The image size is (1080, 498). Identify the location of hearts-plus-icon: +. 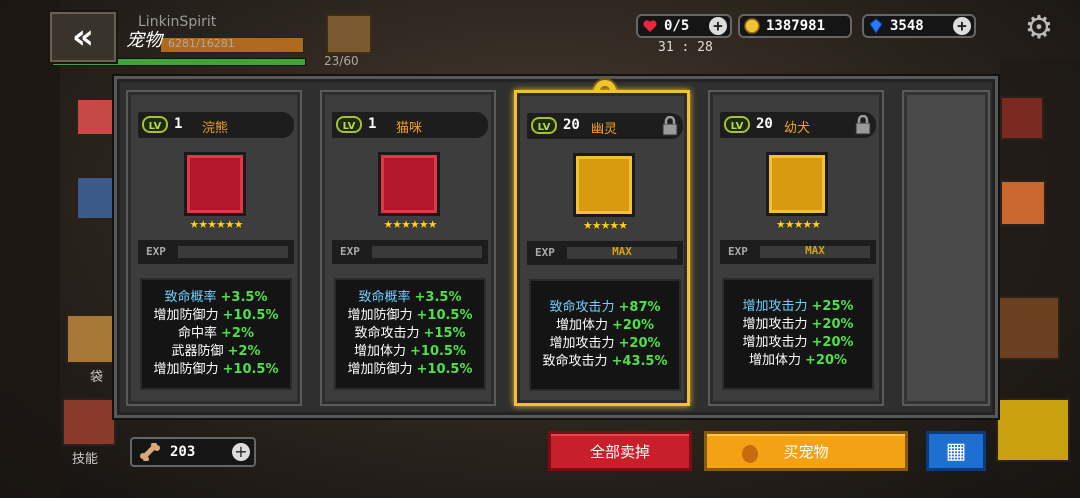
(718, 26).